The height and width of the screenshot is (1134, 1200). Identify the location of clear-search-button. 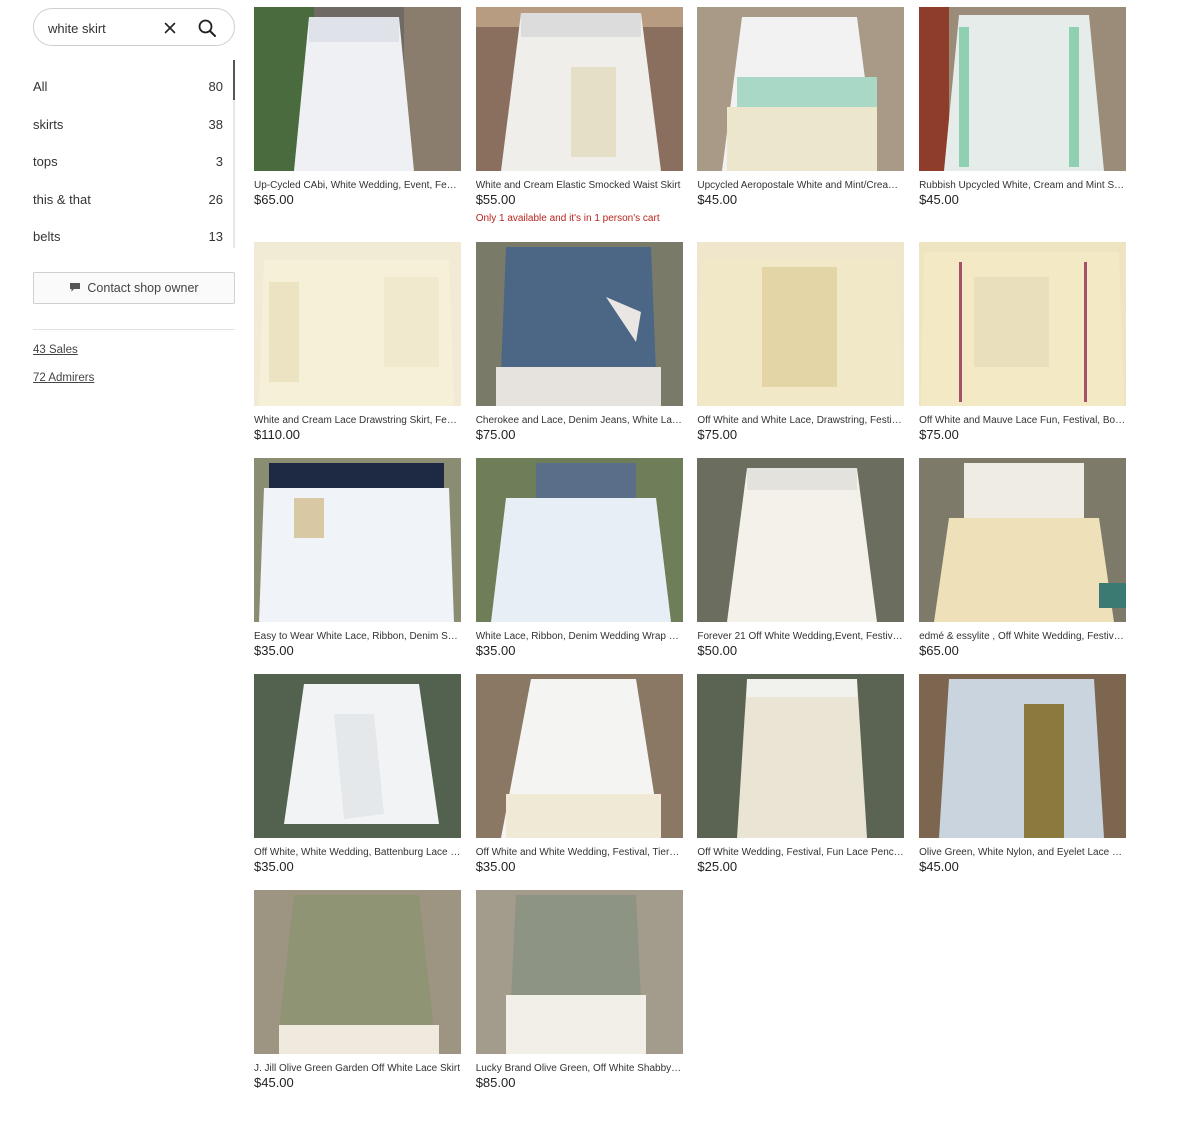
(170, 28).